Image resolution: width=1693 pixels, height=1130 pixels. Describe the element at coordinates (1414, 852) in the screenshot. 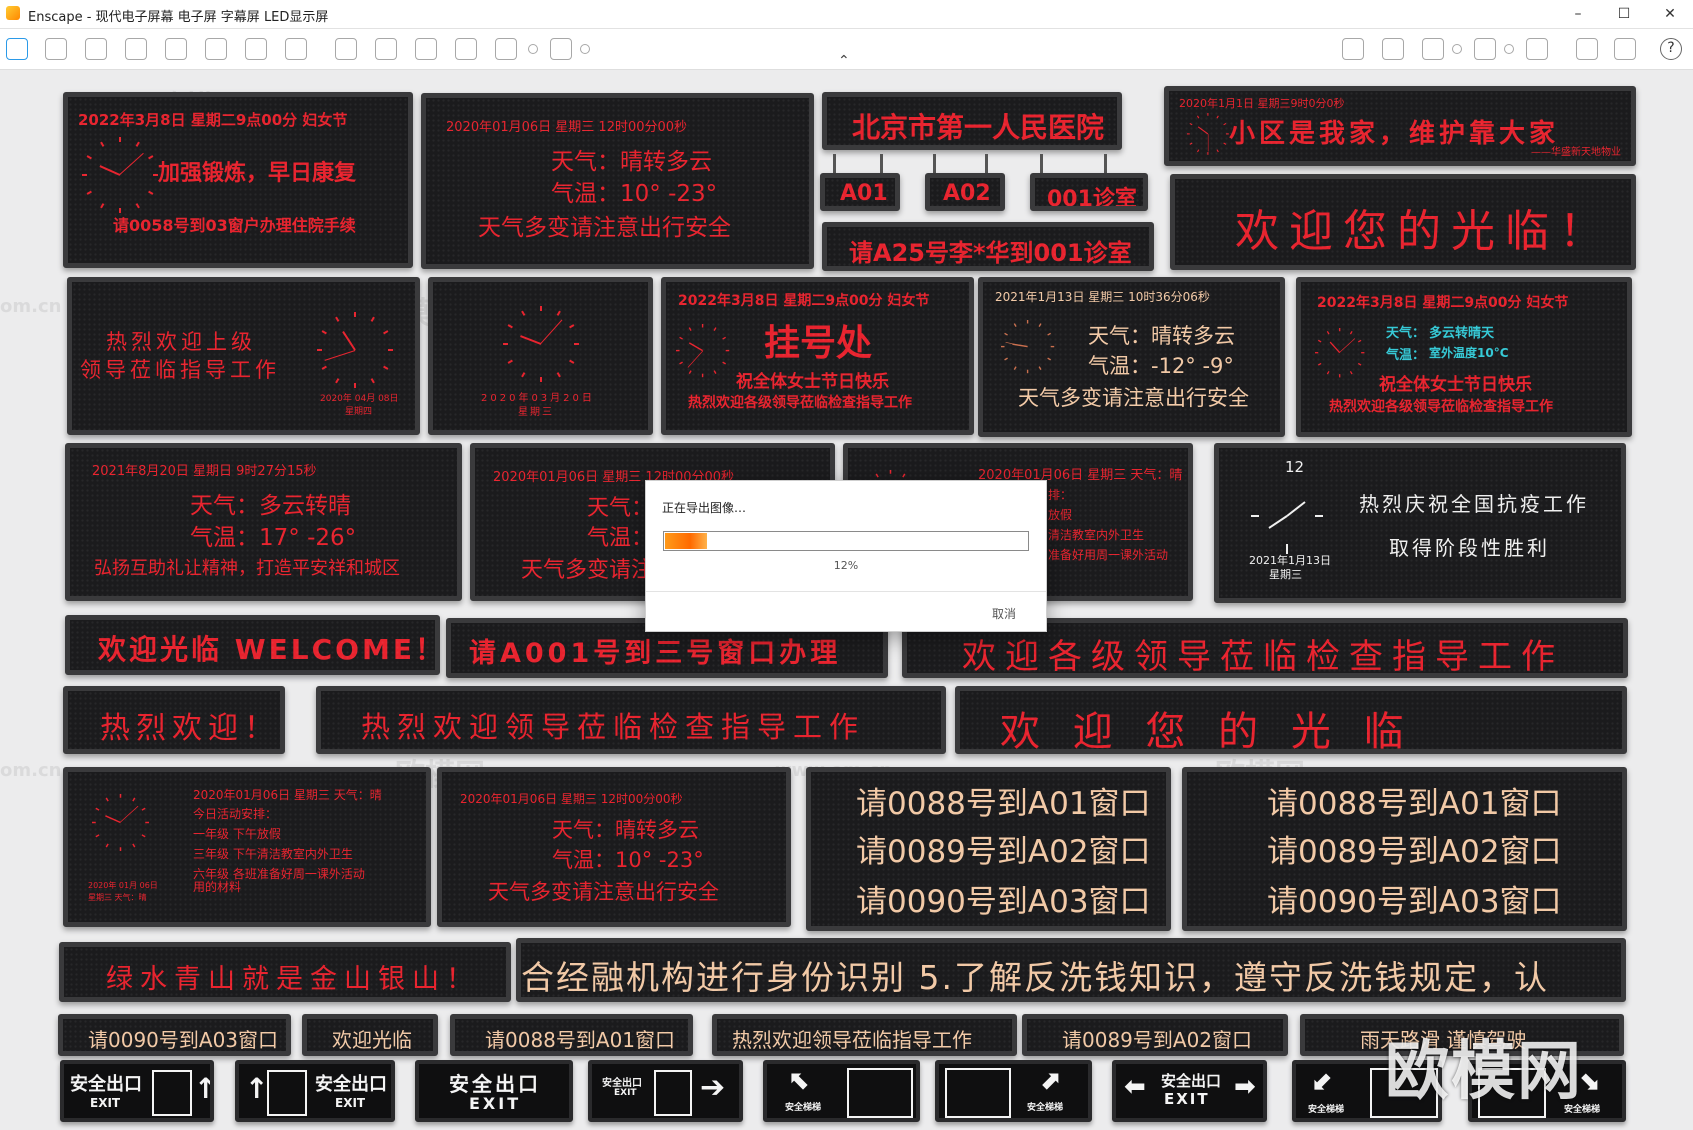

I see `queue-line2: 请0089号到A02窗口` at that location.